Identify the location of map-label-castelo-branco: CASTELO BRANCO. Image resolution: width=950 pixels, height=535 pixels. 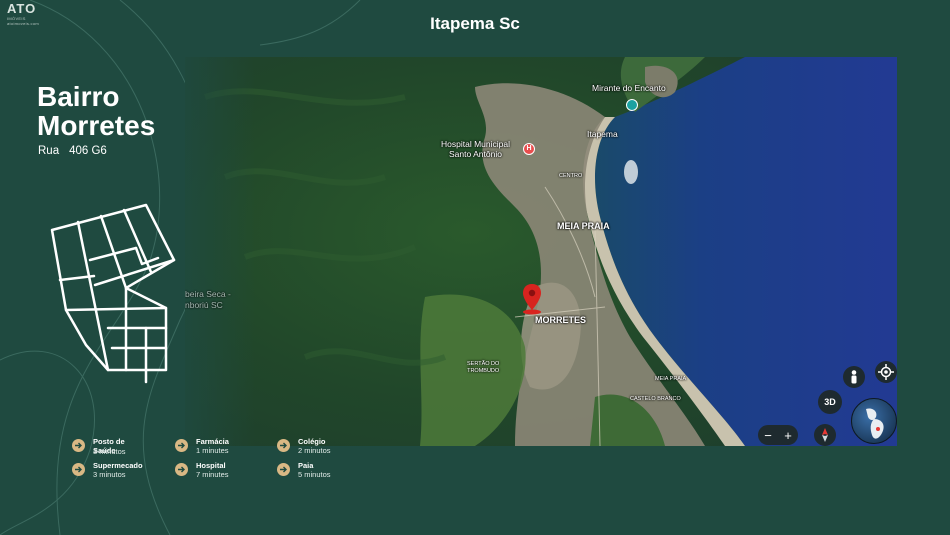
(655, 399).